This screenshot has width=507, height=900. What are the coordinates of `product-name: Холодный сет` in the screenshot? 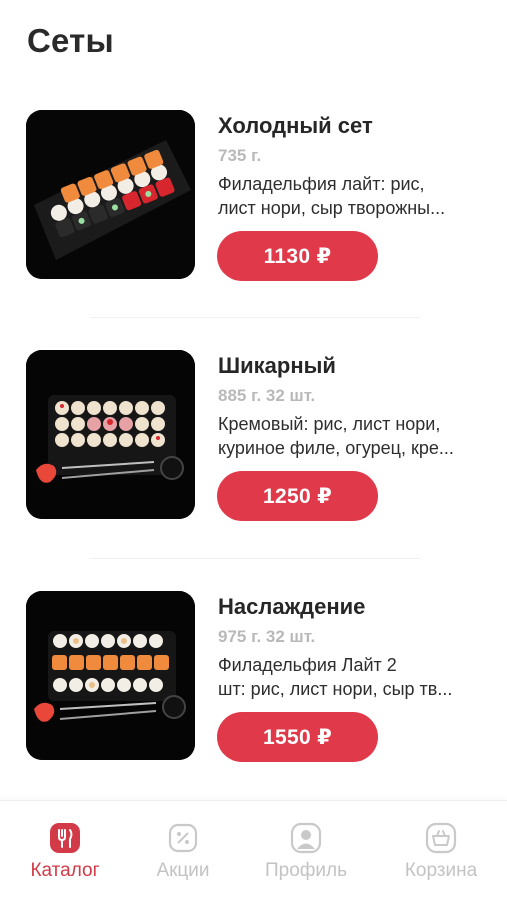 It's located at (295, 125).